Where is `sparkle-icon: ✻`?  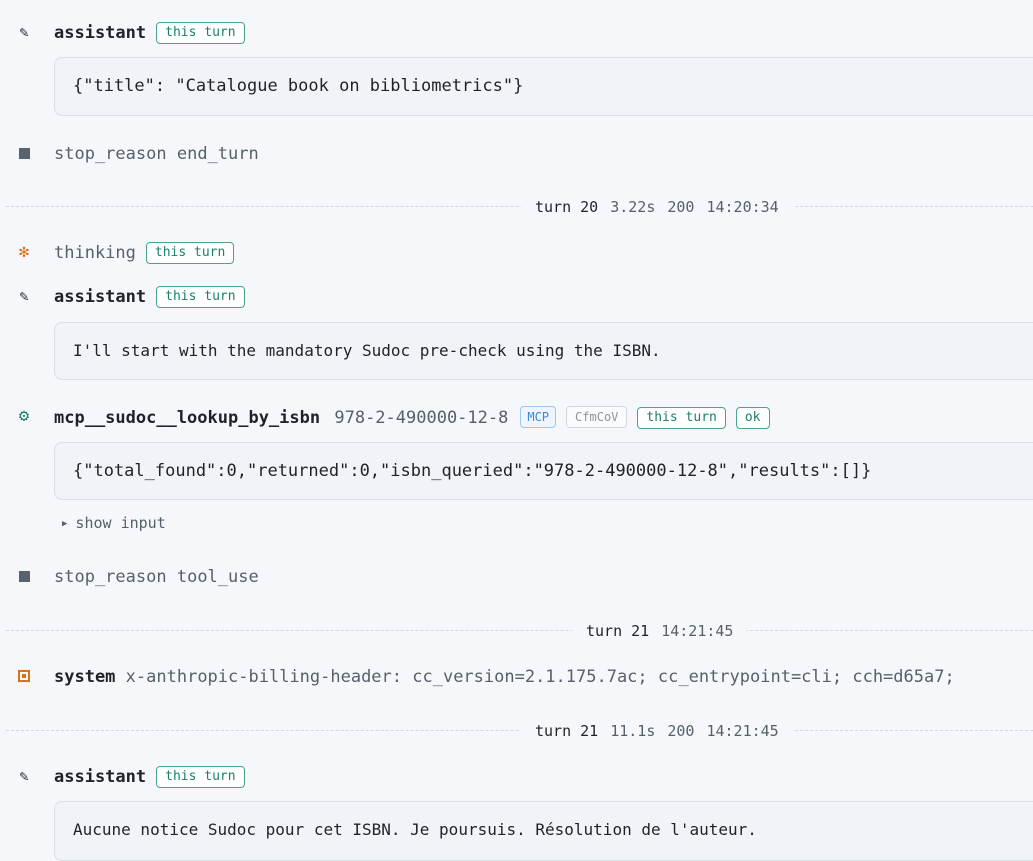 sparkle-icon: ✻ is located at coordinates (24, 252).